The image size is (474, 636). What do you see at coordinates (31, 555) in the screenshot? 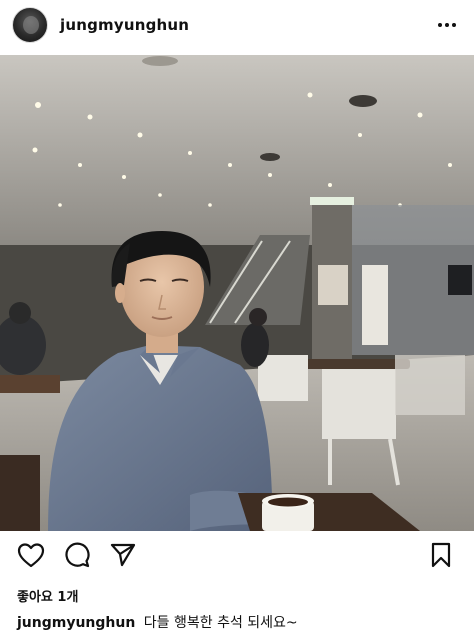
I see `heart-icon` at bounding box center [31, 555].